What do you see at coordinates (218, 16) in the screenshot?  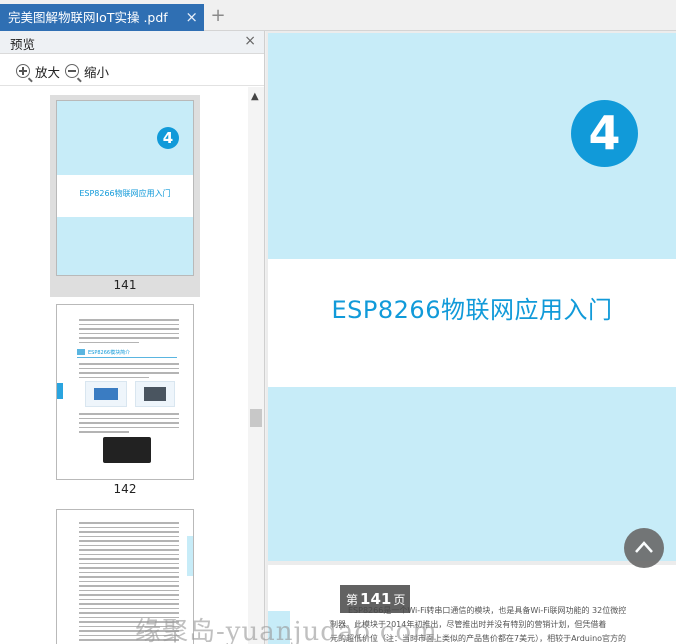 I see `new-tab-button: +` at bounding box center [218, 16].